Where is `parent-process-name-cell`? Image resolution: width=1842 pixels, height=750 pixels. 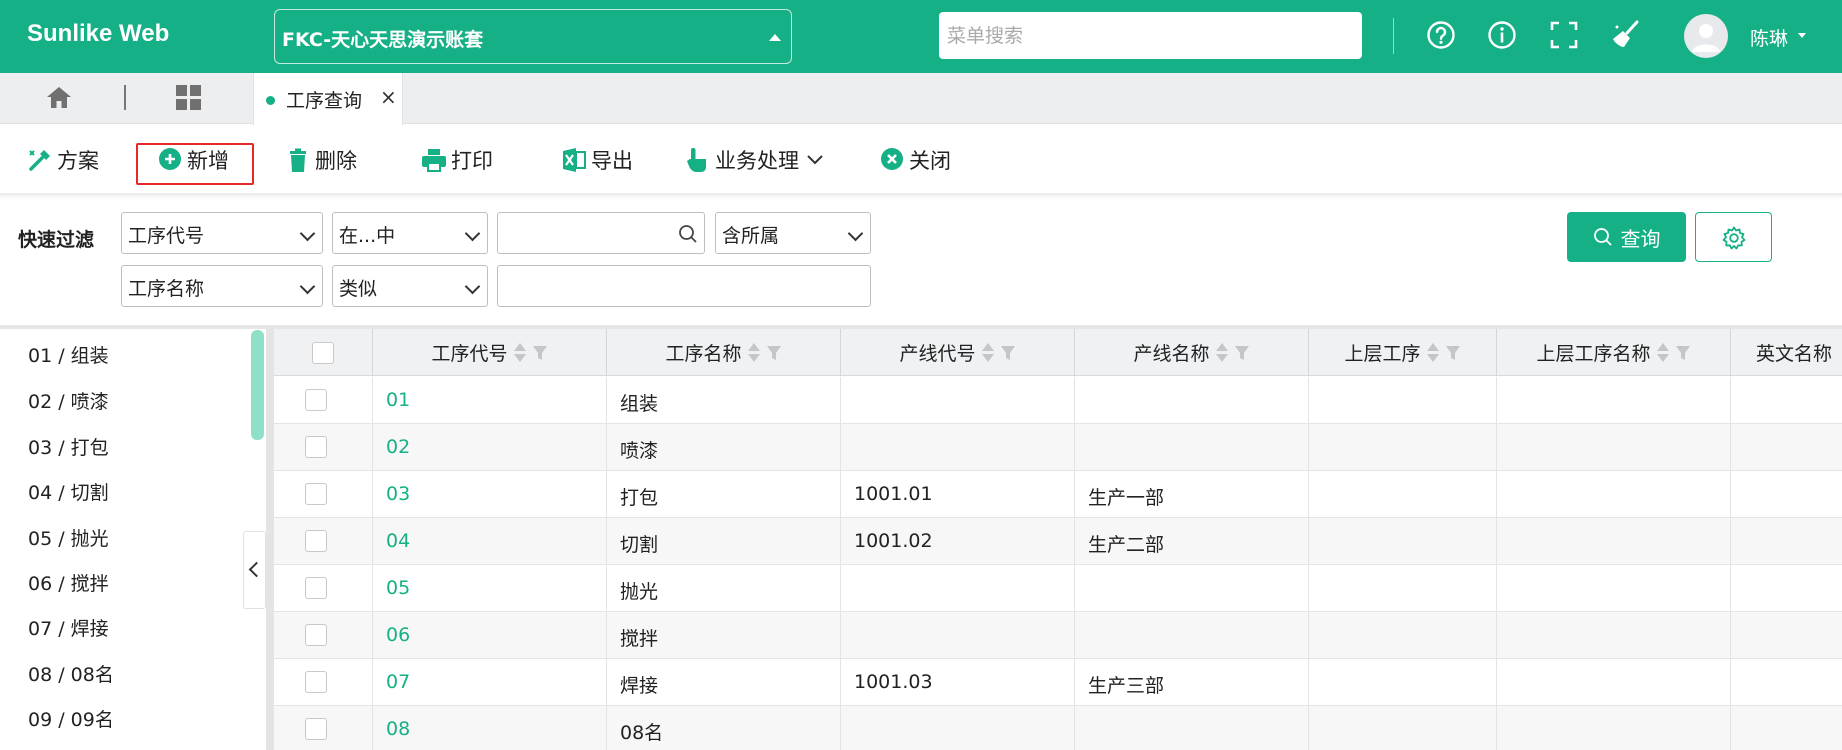
parent-process-name-cell is located at coordinates (1614, 541).